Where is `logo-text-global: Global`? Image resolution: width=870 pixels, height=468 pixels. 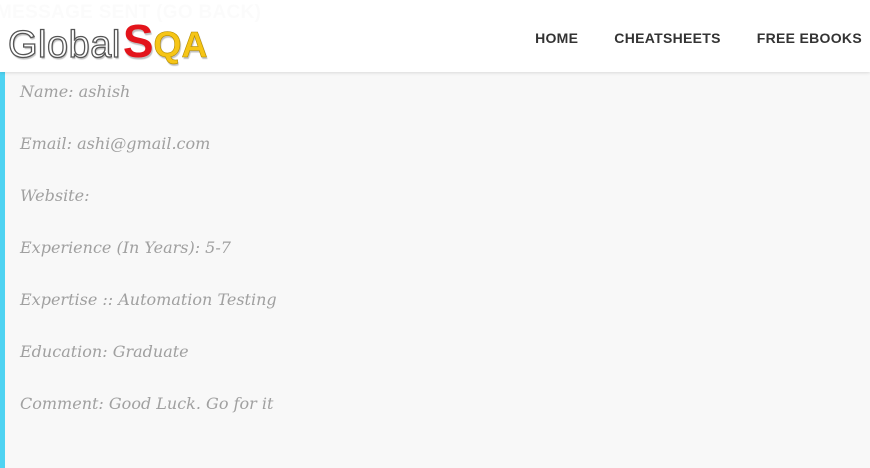
logo-text-global: Global is located at coordinates (64, 44).